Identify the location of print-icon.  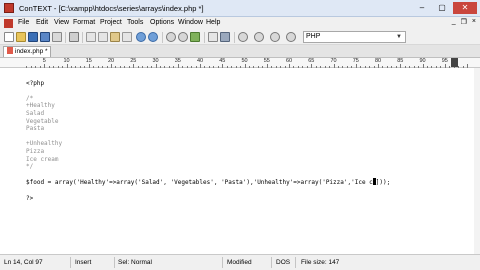
(74, 37).